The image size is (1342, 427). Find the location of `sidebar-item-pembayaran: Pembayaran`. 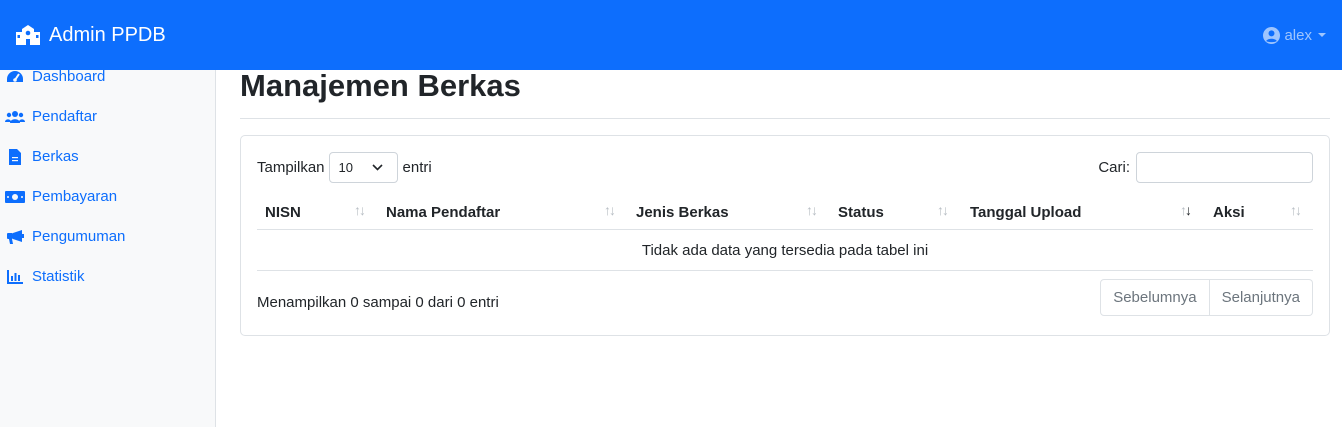

sidebar-item-pembayaran: Pembayaran is located at coordinates (61, 196).